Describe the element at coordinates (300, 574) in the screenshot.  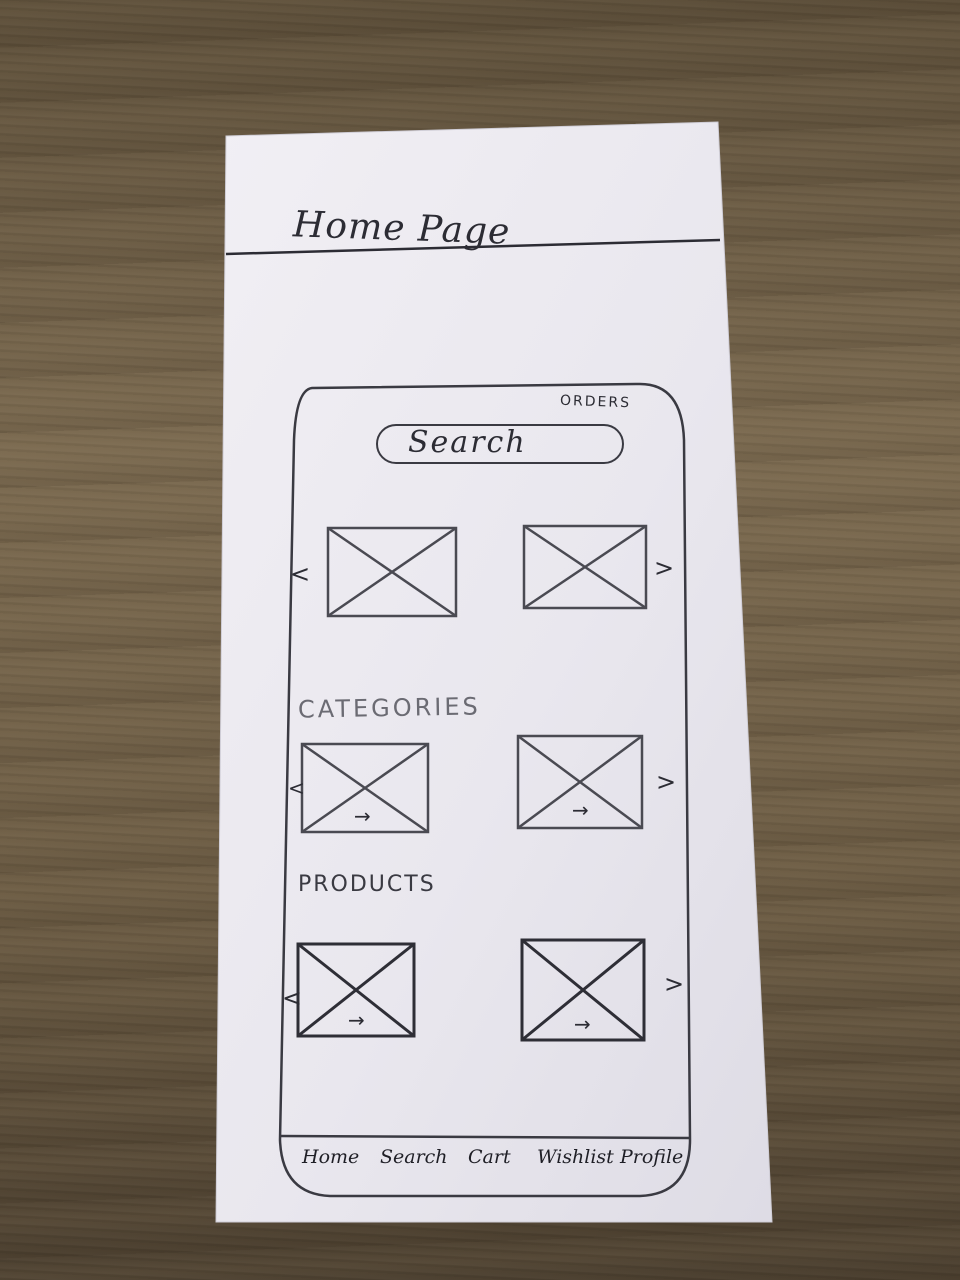
I see `banner-prev-arrow: <` at that location.